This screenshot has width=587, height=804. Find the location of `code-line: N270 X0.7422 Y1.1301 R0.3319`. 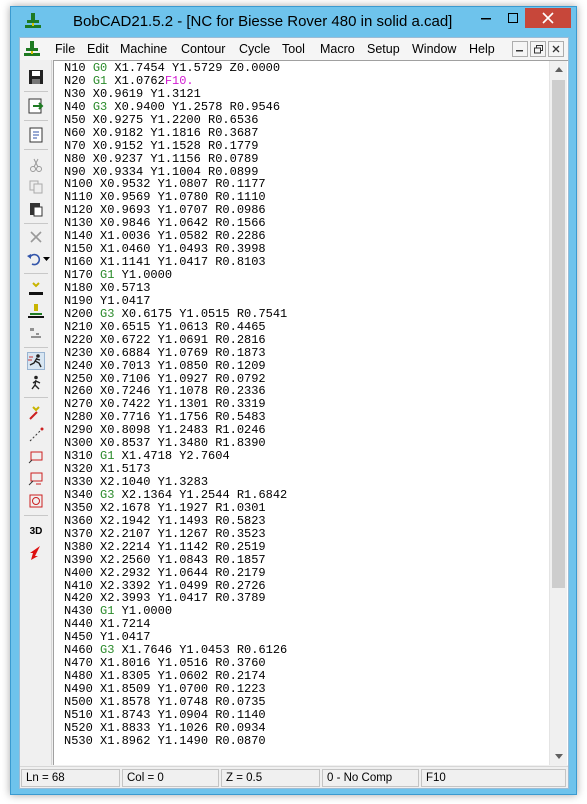

code-line: N270 X0.7422 Y1.1301 R0.3319 is located at coordinates (304, 404).